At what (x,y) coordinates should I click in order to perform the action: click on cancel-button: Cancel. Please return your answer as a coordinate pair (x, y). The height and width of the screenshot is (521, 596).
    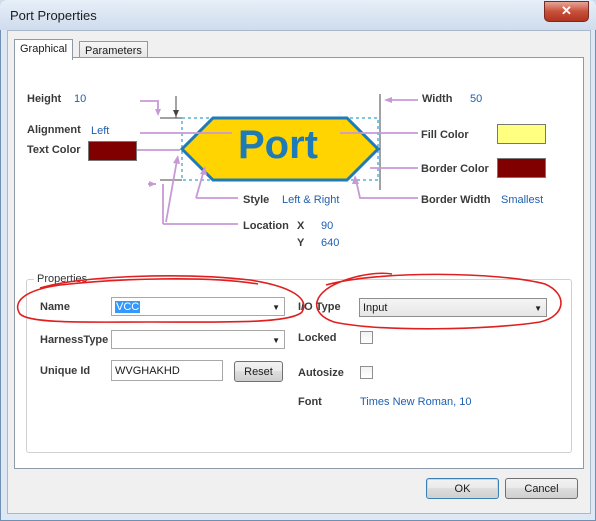
    Looking at the image, I should click on (541, 488).